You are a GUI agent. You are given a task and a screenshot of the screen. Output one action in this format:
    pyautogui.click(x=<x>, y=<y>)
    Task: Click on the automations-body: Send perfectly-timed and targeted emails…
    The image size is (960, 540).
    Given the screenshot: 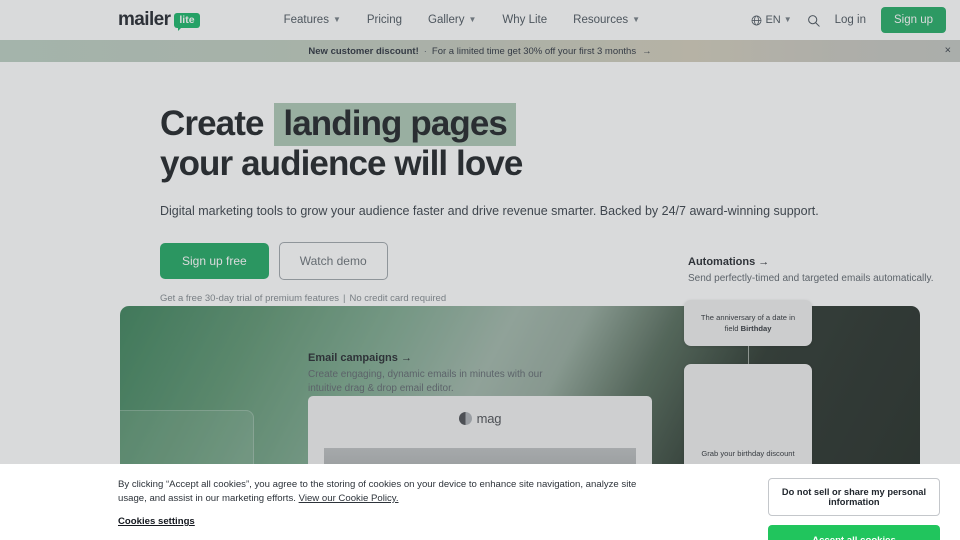 What is the action you would take?
    pyautogui.click(x=811, y=278)
    